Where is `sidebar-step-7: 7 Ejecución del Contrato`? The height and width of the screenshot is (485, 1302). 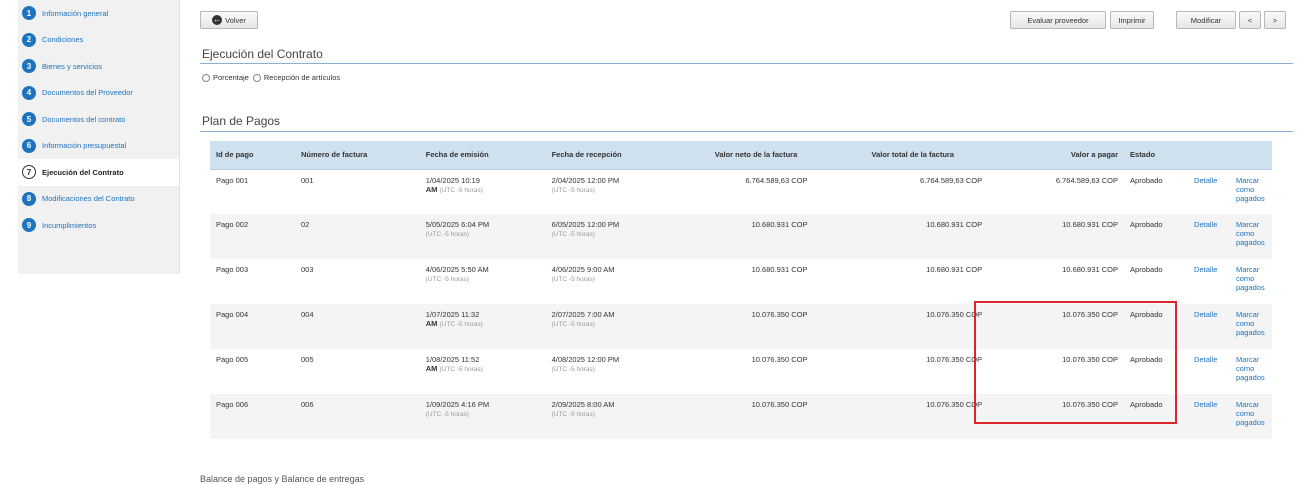
sidebar-step-7: 7 Ejecución del Contrato is located at coordinates (98, 172).